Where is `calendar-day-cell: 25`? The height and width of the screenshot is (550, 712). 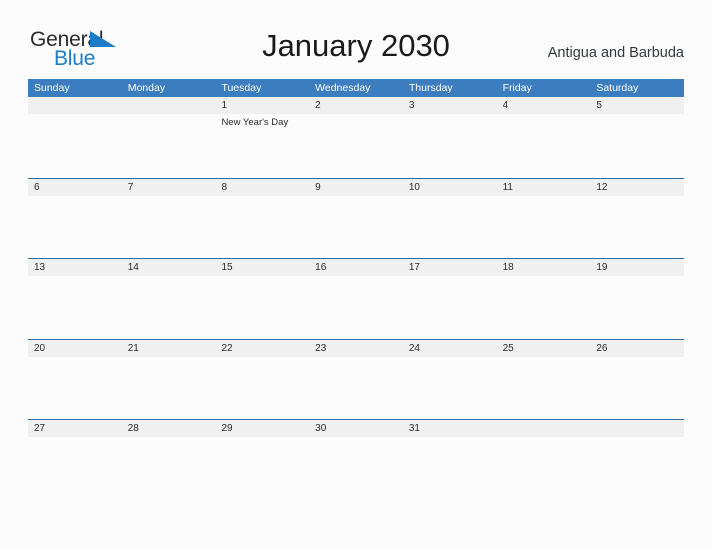
calendar-day-cell: 25 is located at coordinates (544, 348).